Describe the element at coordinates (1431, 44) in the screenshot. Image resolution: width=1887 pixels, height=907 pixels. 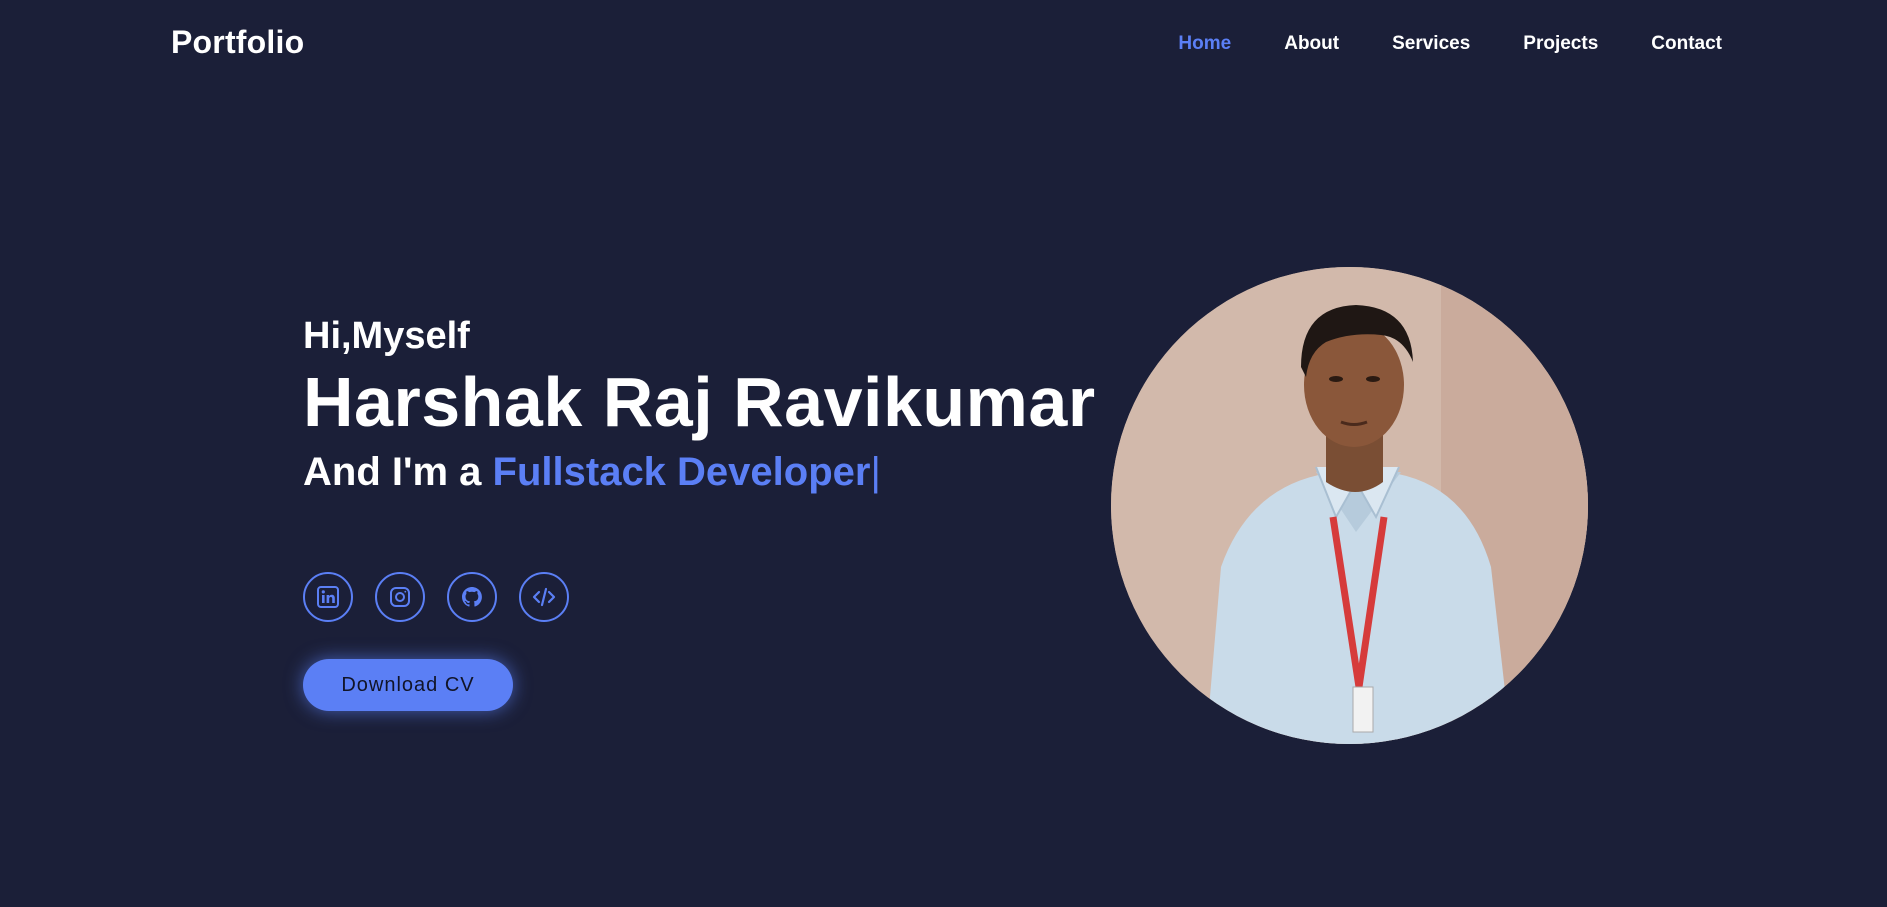
I see `nav-services: Services` at that location.